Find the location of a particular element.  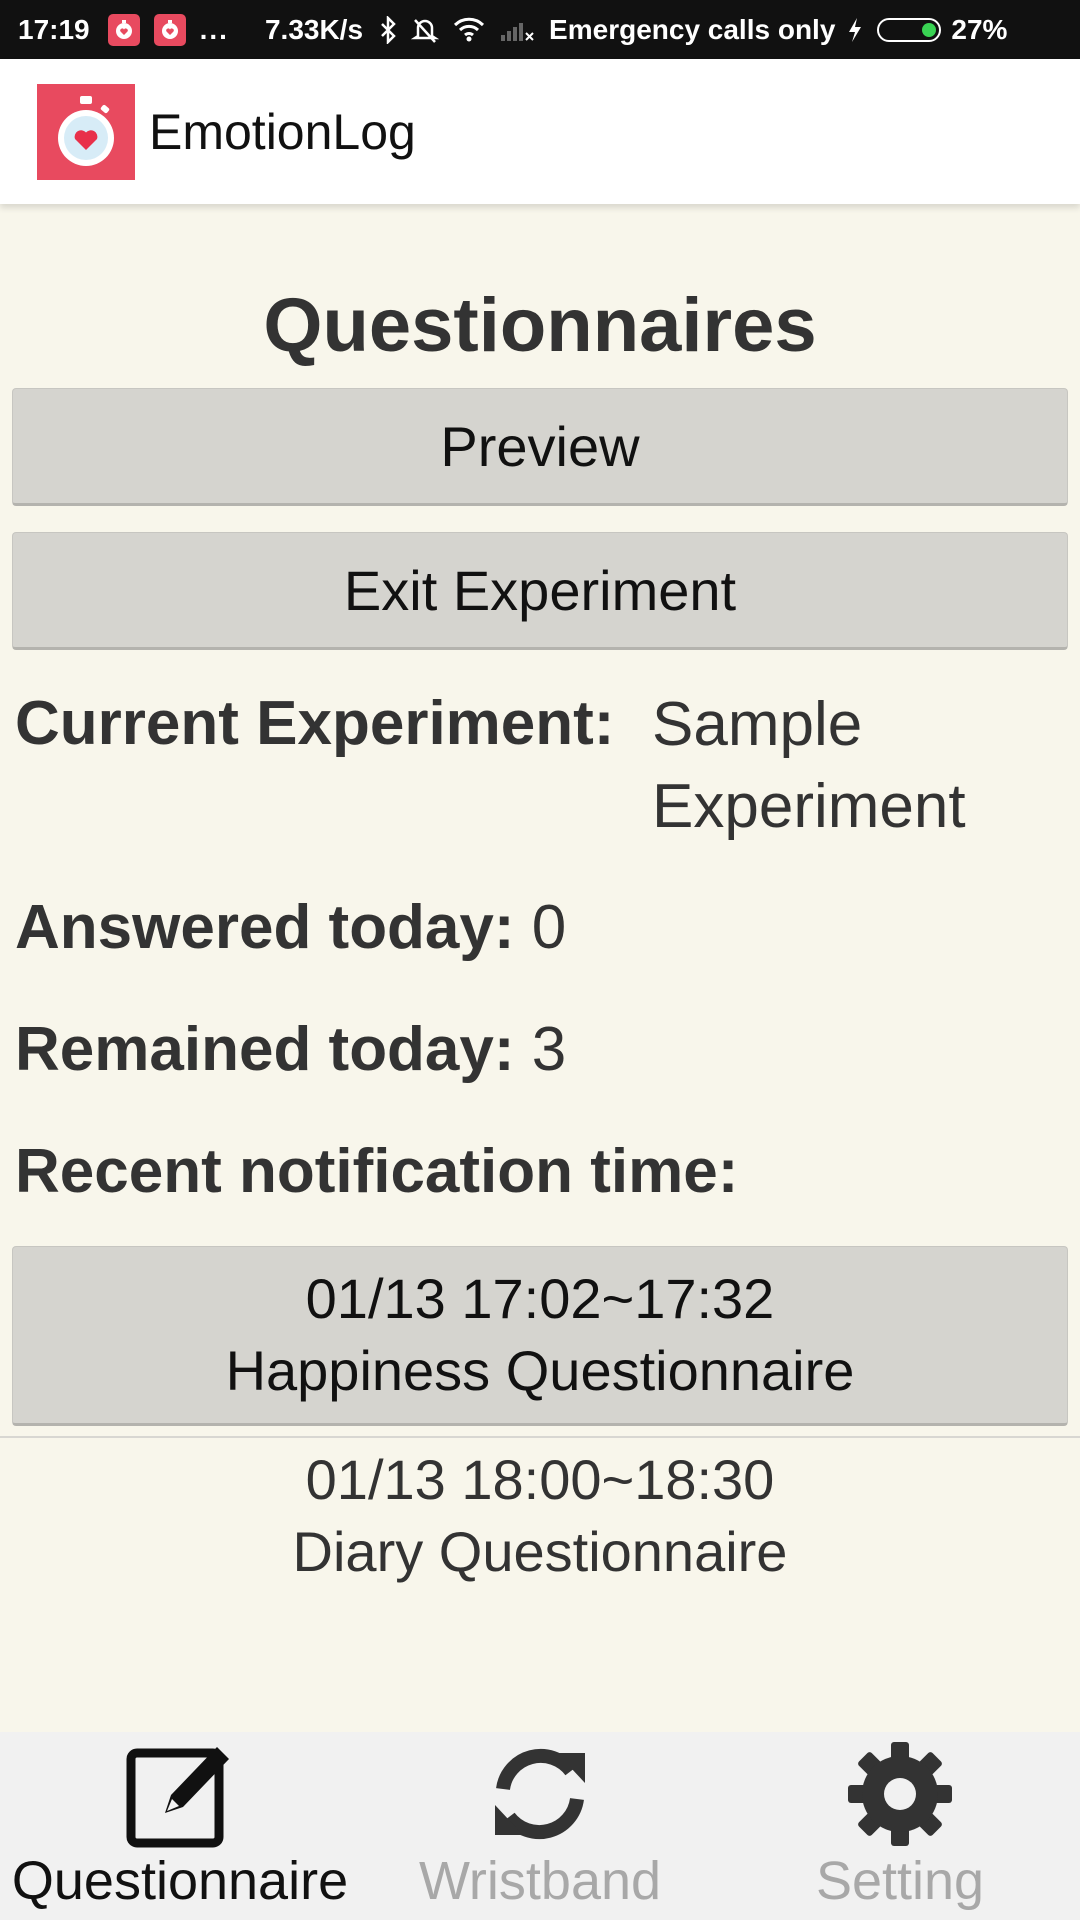

tab-wristband: Wristband is located at coordinates (540, 1826).